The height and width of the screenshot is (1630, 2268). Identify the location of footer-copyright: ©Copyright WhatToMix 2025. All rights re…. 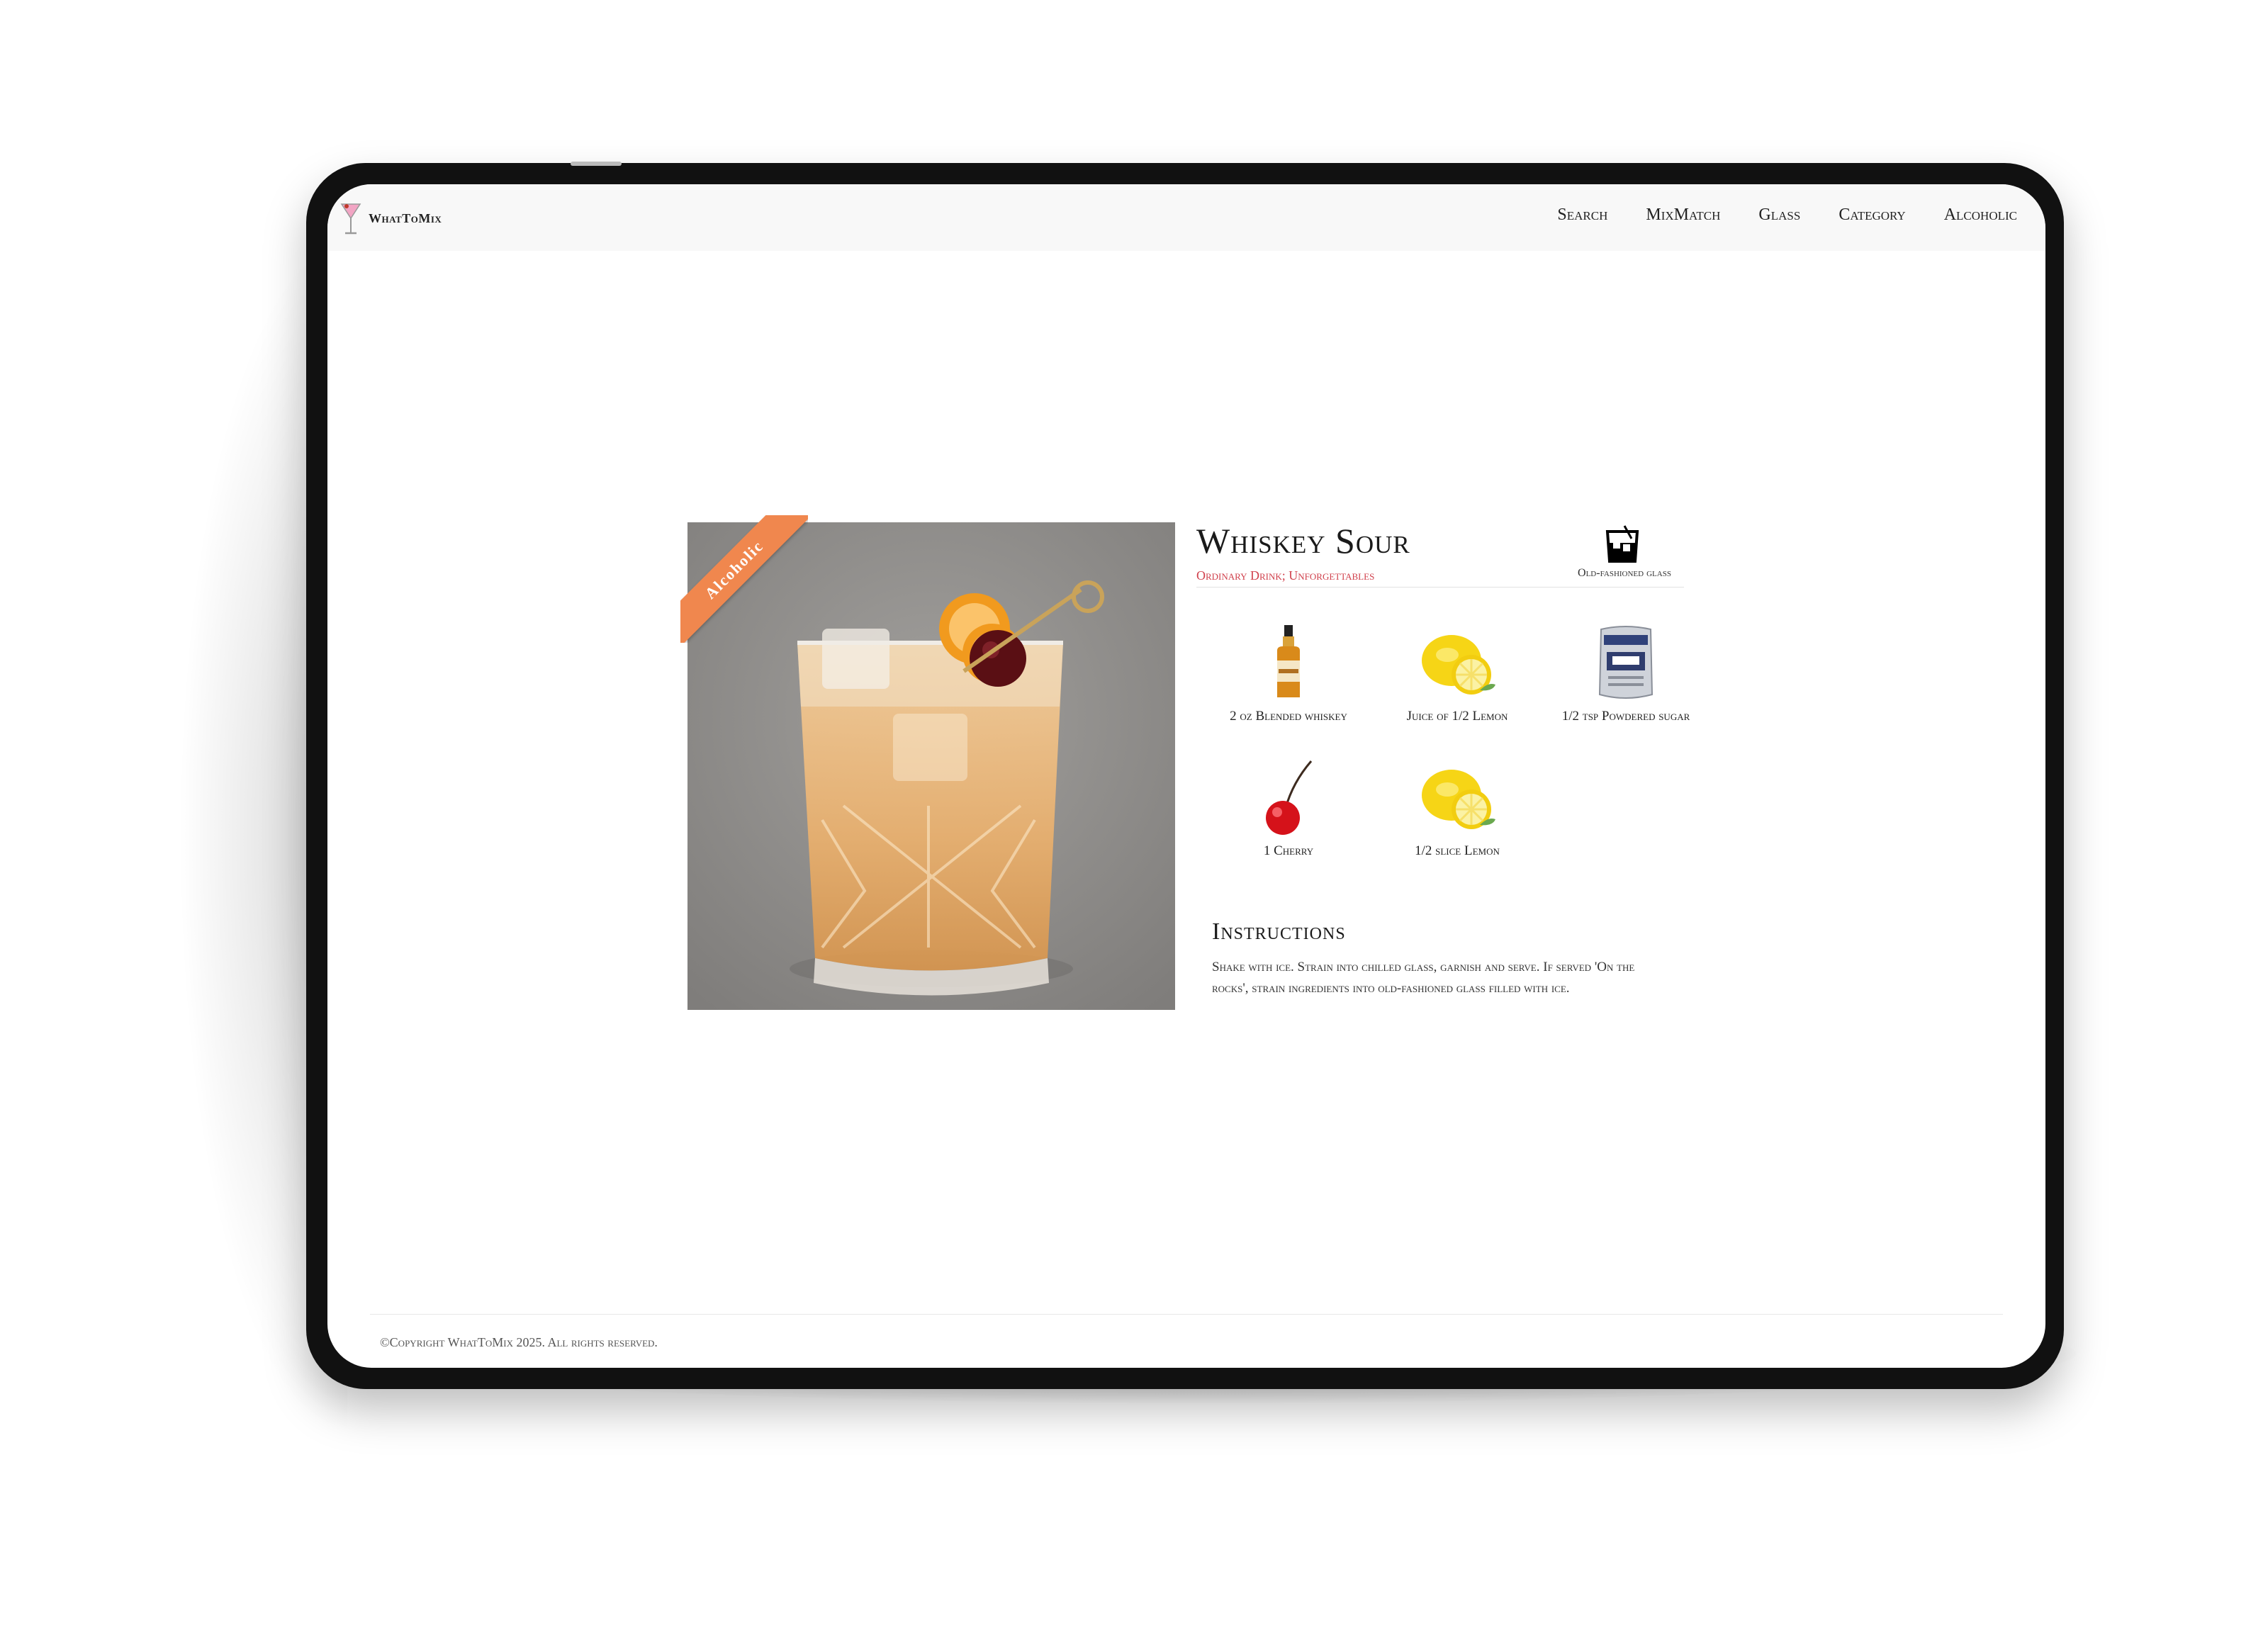
(519, 1342).